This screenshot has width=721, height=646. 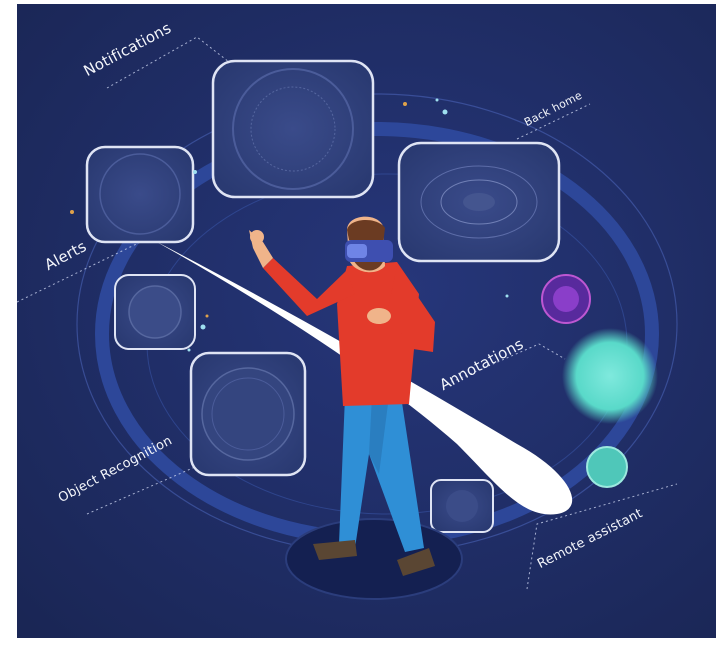 What do you see at coordinates (479, 202) in the screenshot?
I see `back-home-panel` at bounding box center [479, 202].